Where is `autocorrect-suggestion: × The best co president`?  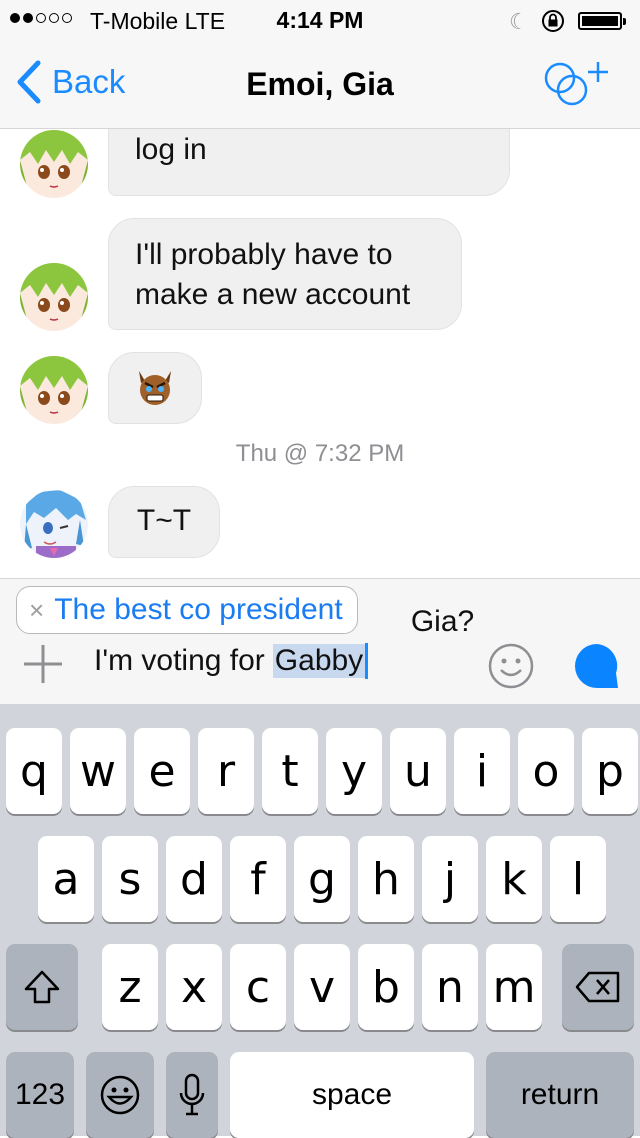
autocorrect-suggestion: × The best co president is located at coordinates (187, 610).